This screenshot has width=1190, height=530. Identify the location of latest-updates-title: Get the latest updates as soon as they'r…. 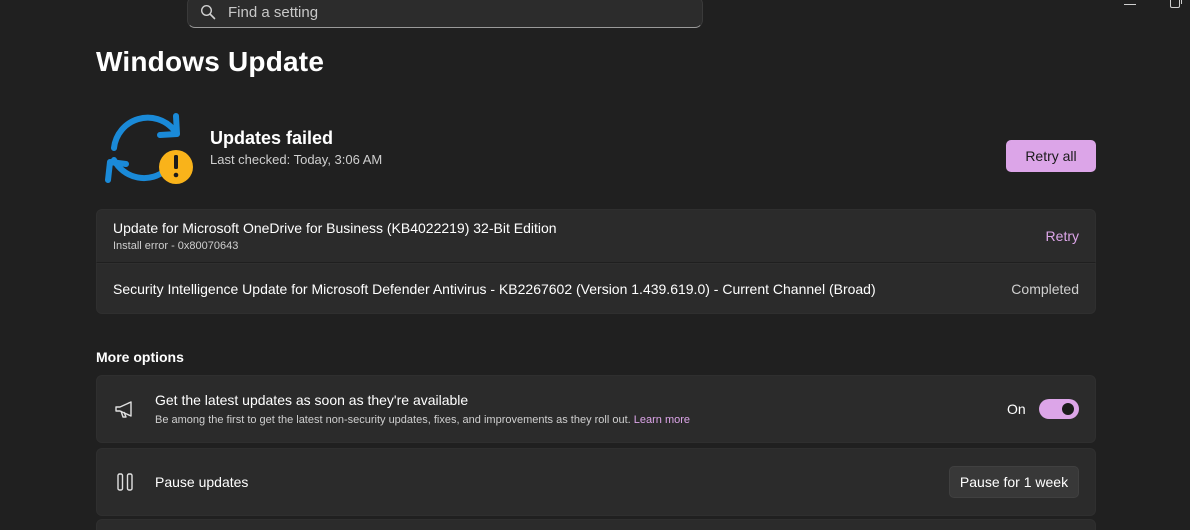
(312, 400).